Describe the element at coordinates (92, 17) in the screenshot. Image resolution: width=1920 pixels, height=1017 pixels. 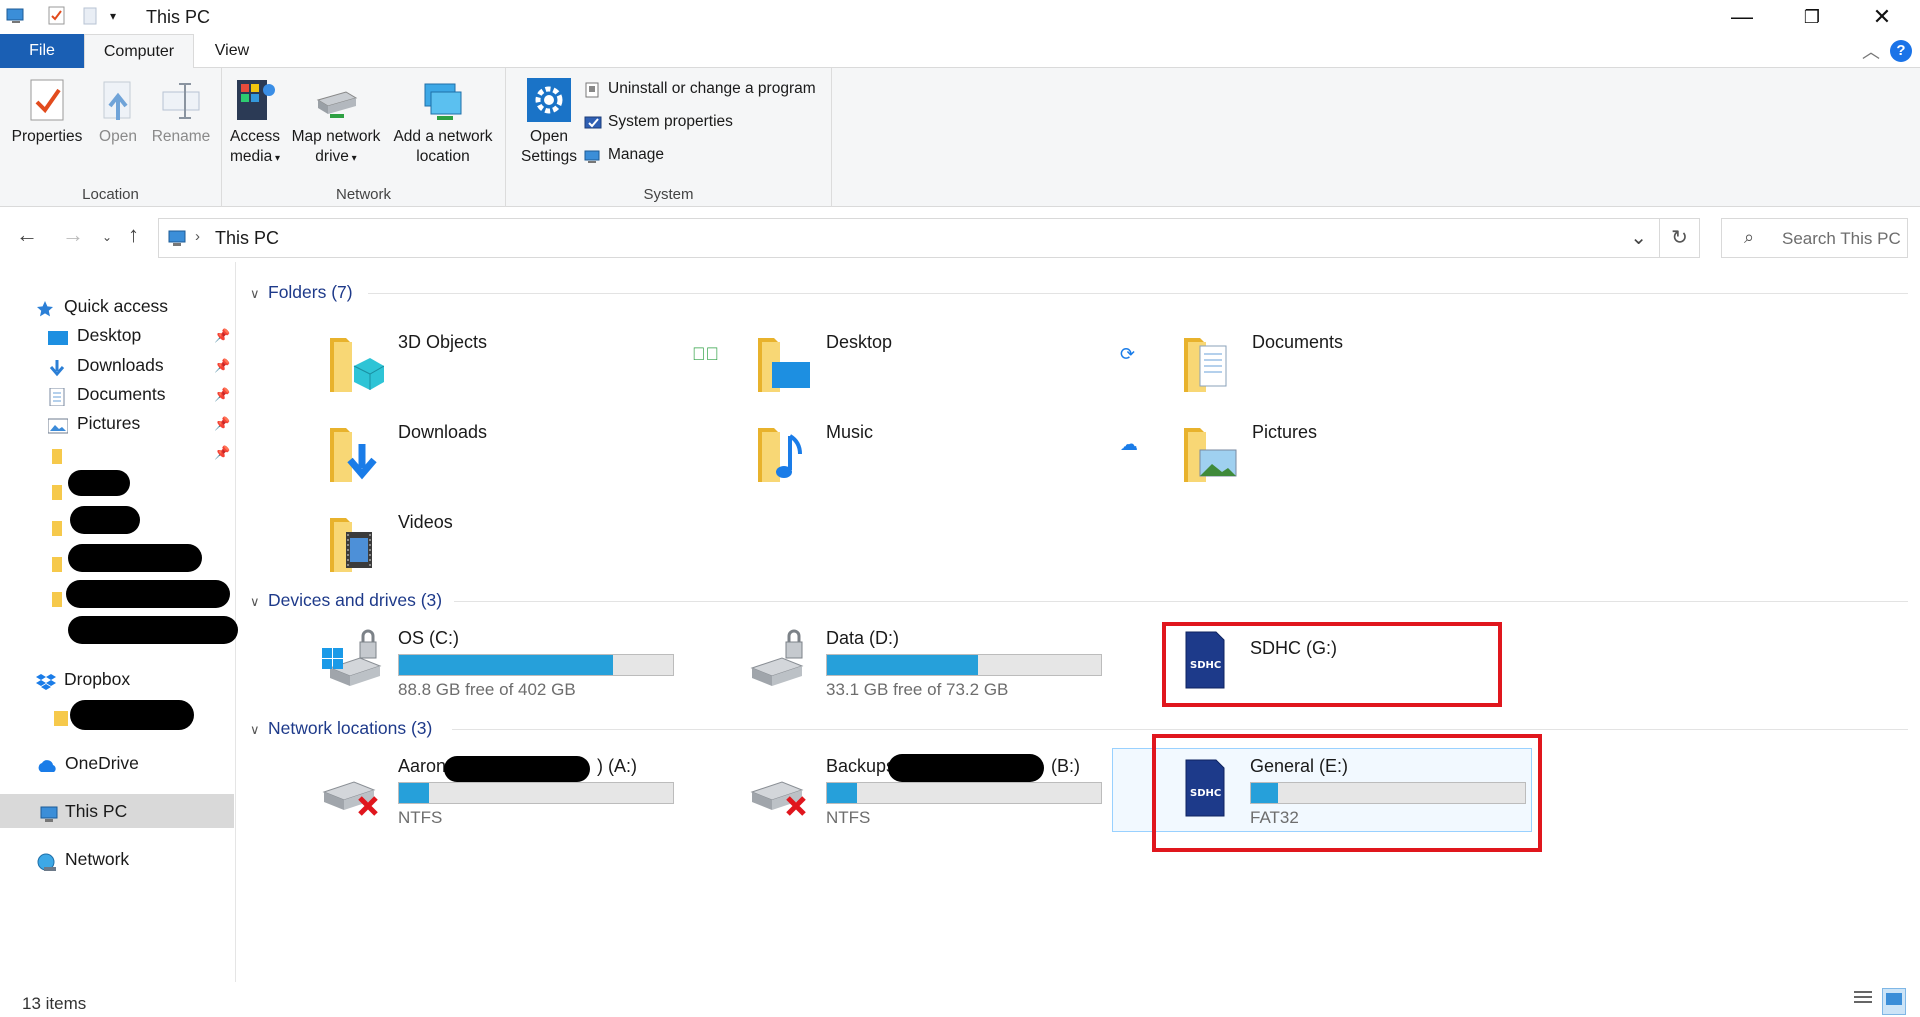
I see `new-folder-quick-icon` at that location.